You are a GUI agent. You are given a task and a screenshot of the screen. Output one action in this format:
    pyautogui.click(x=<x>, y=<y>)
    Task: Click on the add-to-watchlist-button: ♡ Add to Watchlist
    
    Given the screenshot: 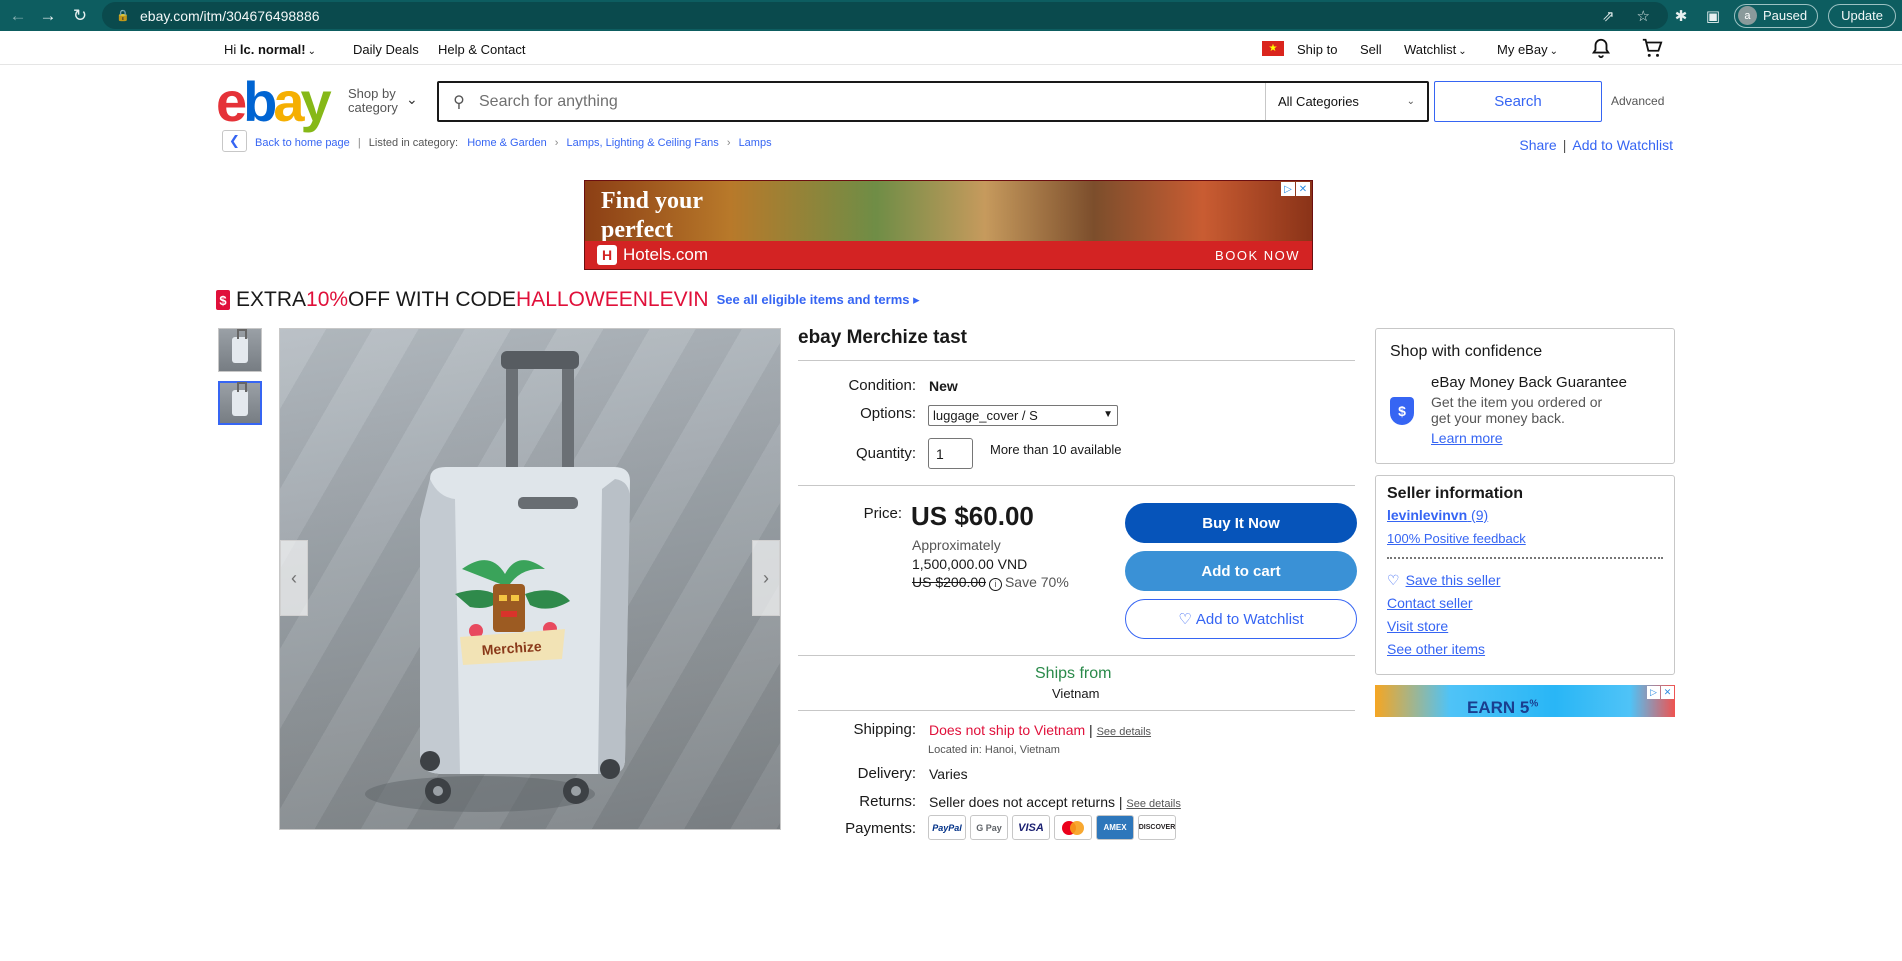 What is the action you would take?
    pyautogui.click(x=1241, y=619)
    